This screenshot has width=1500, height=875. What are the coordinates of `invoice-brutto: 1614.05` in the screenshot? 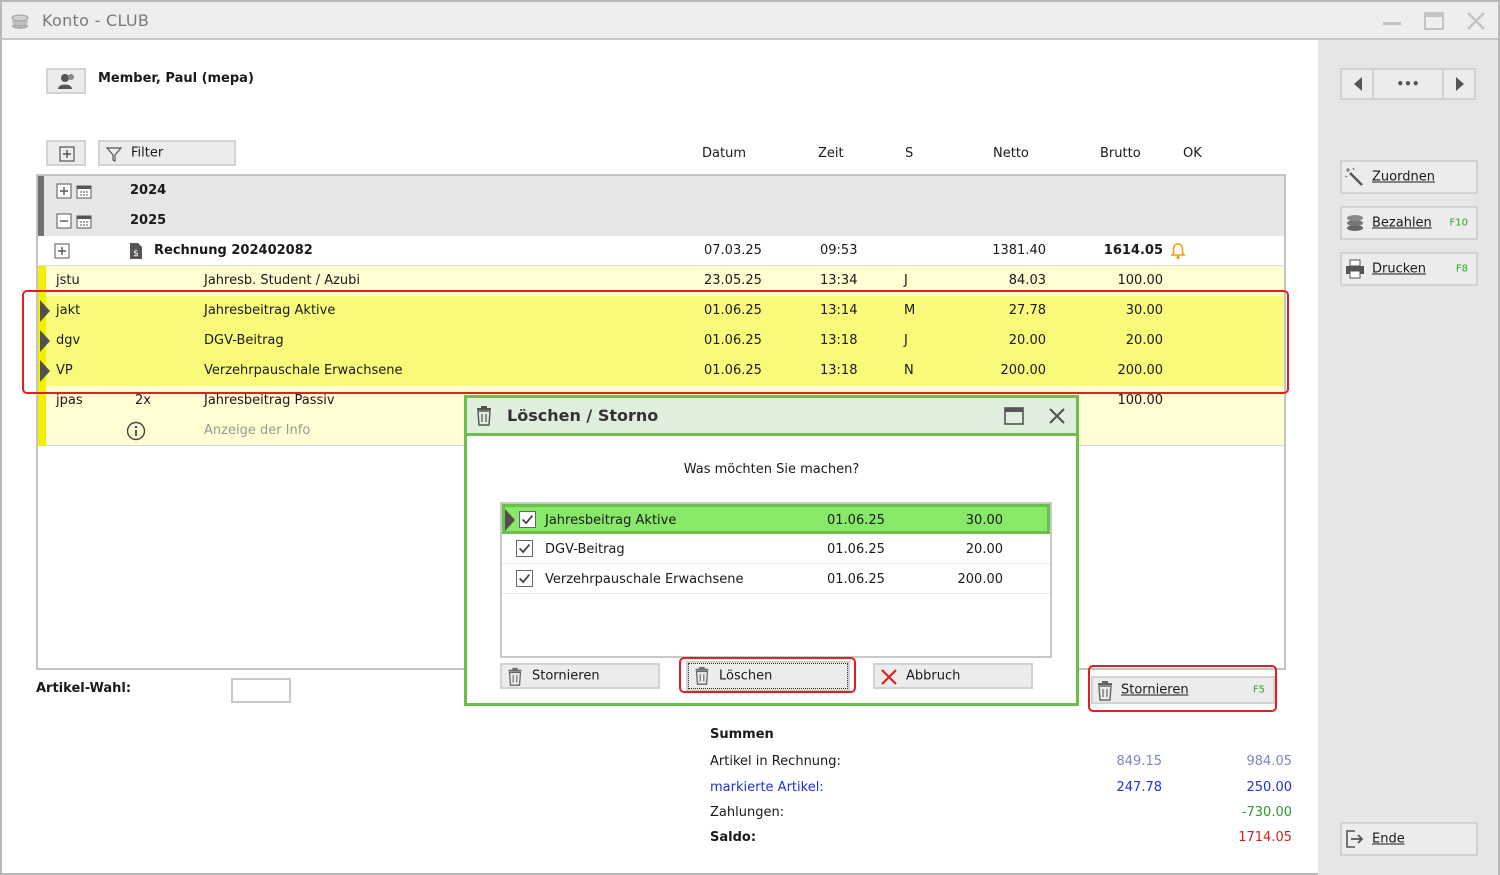 It's located at (1133, 250).